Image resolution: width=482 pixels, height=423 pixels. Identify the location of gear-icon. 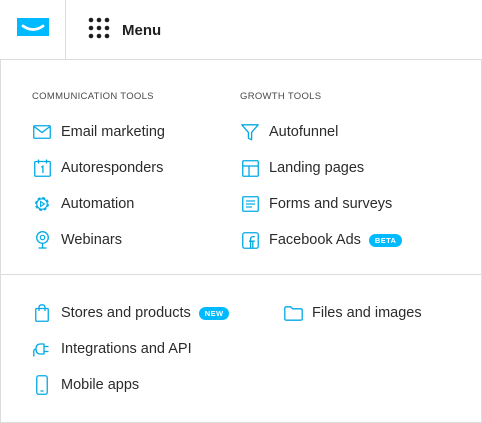
(42, 204).